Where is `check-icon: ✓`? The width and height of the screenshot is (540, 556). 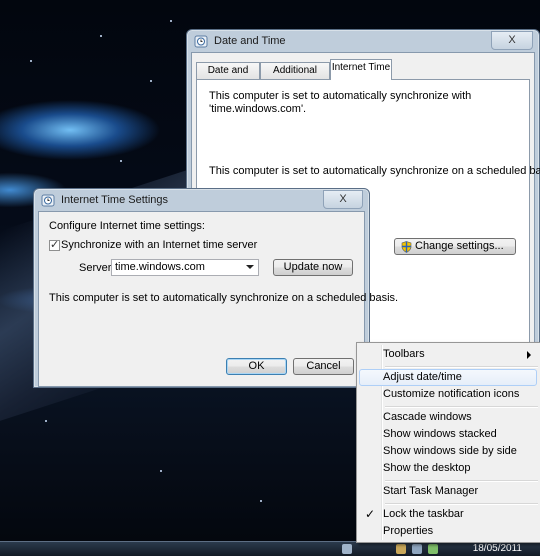 check-icon: ✓ is located at coordinates (370, 514).